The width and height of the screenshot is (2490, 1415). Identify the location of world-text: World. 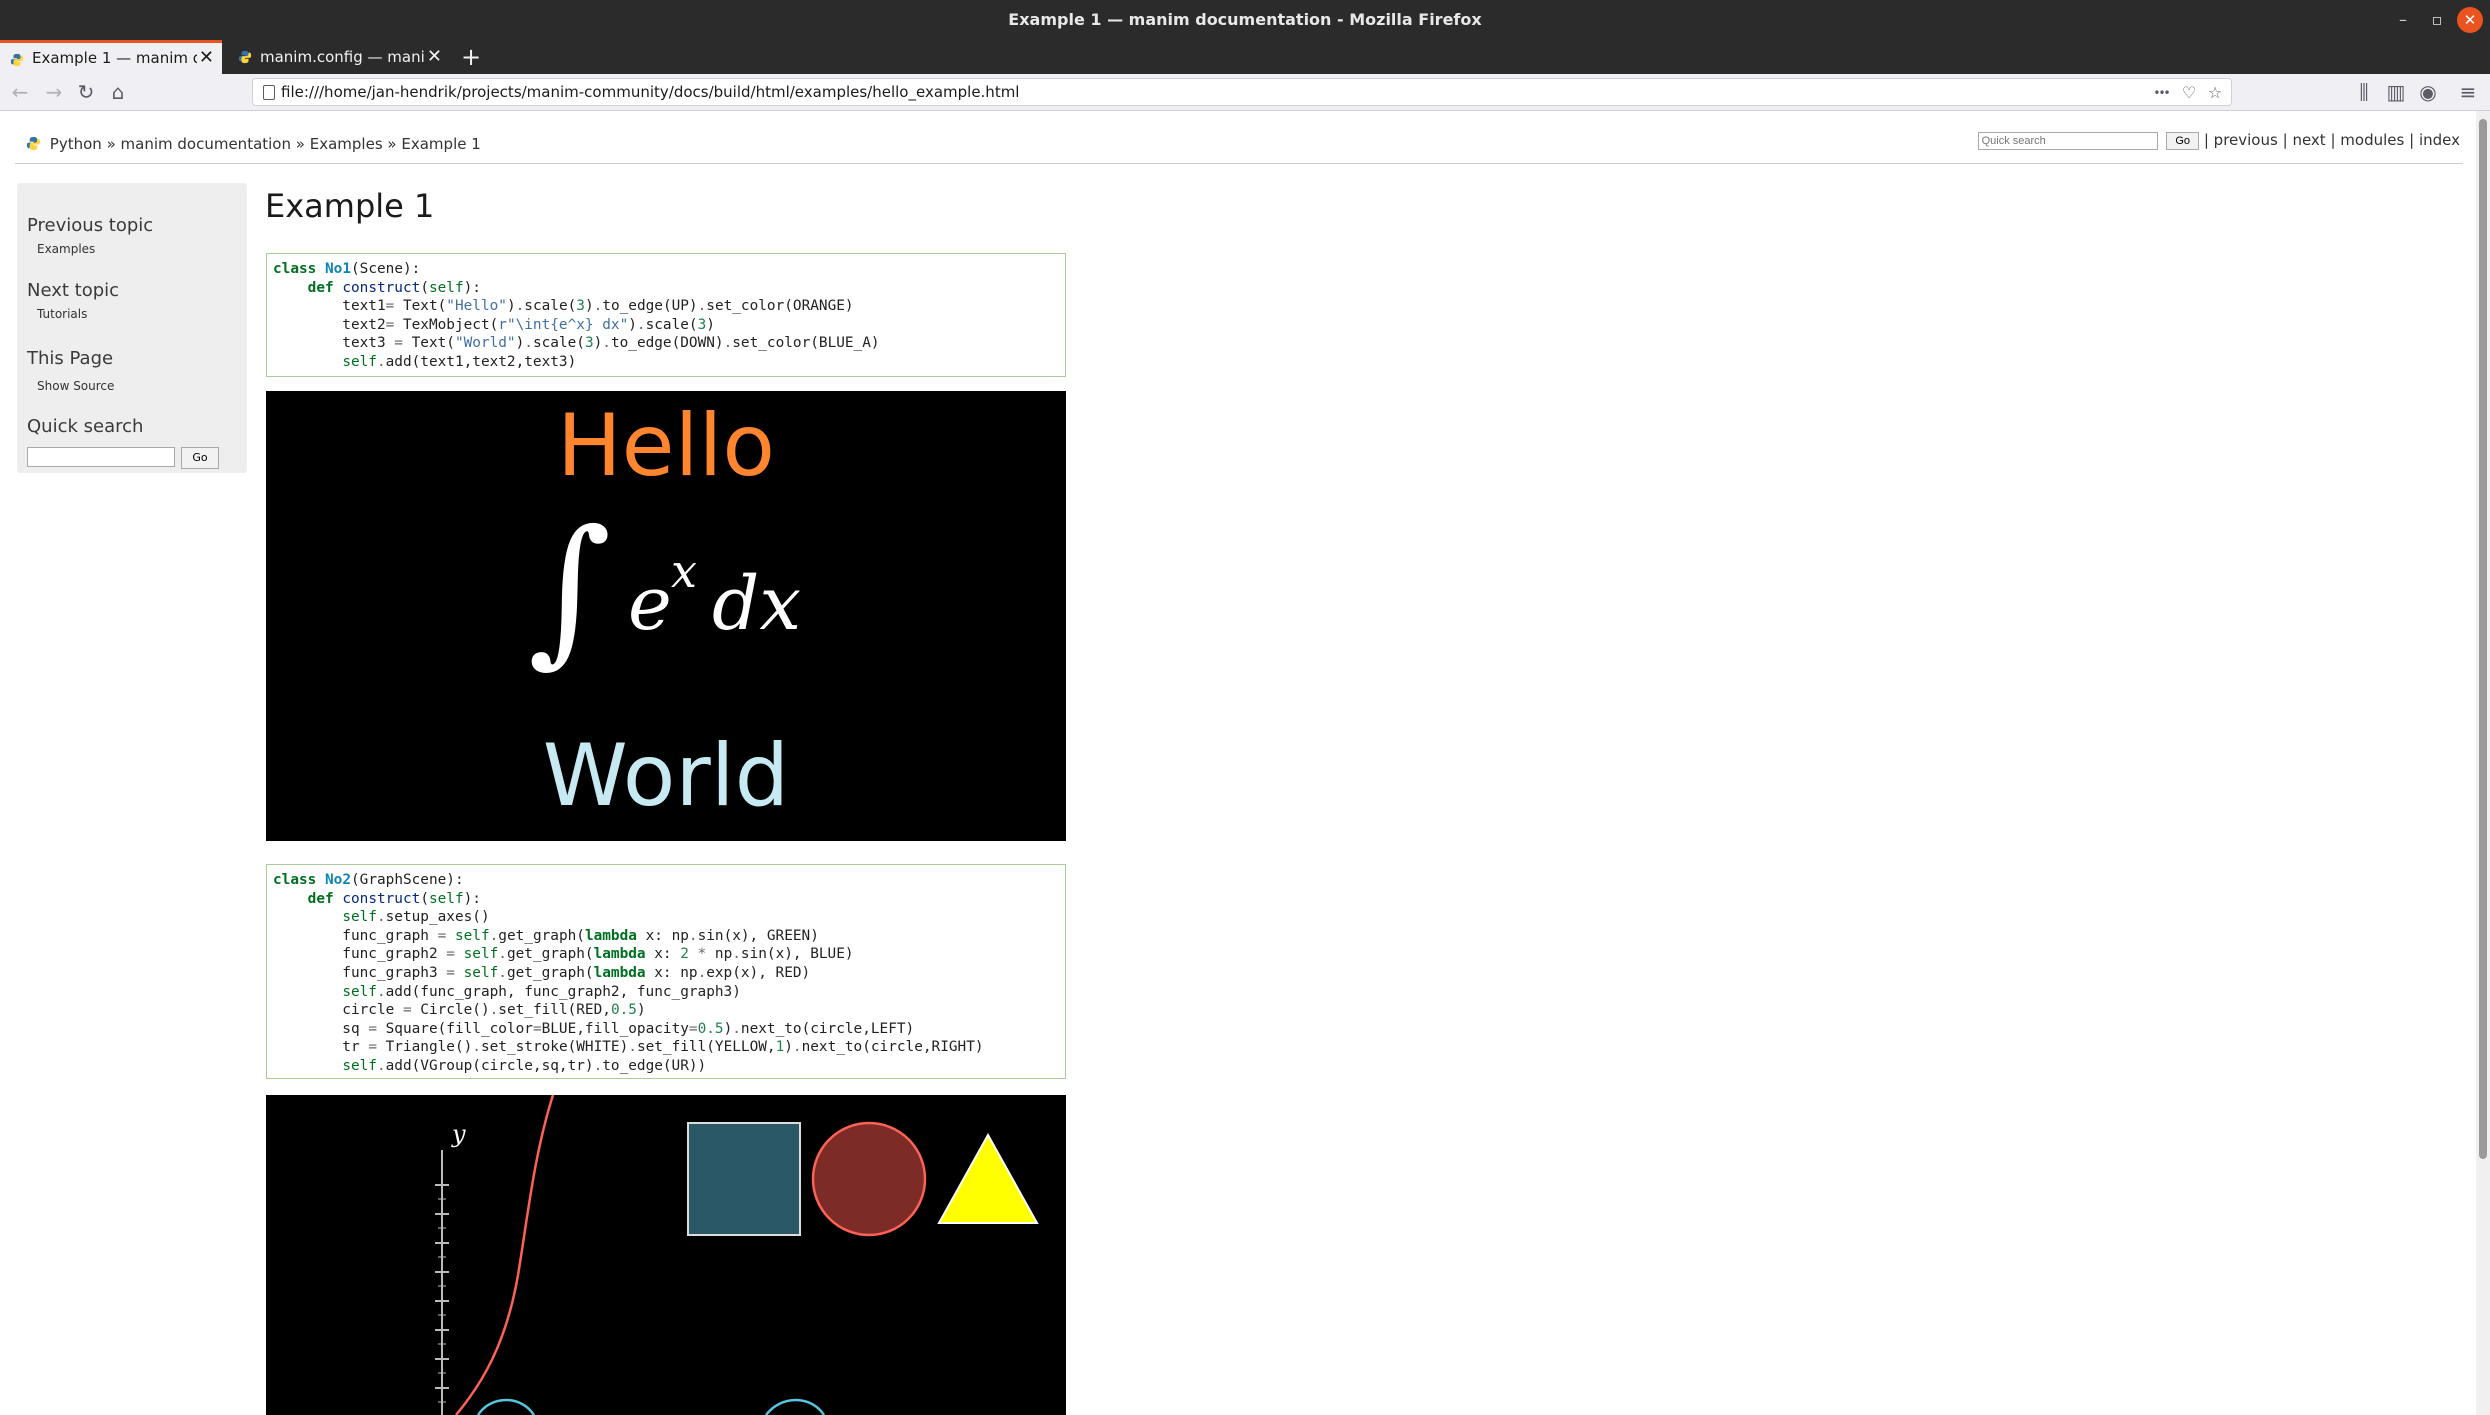
(666, 776).